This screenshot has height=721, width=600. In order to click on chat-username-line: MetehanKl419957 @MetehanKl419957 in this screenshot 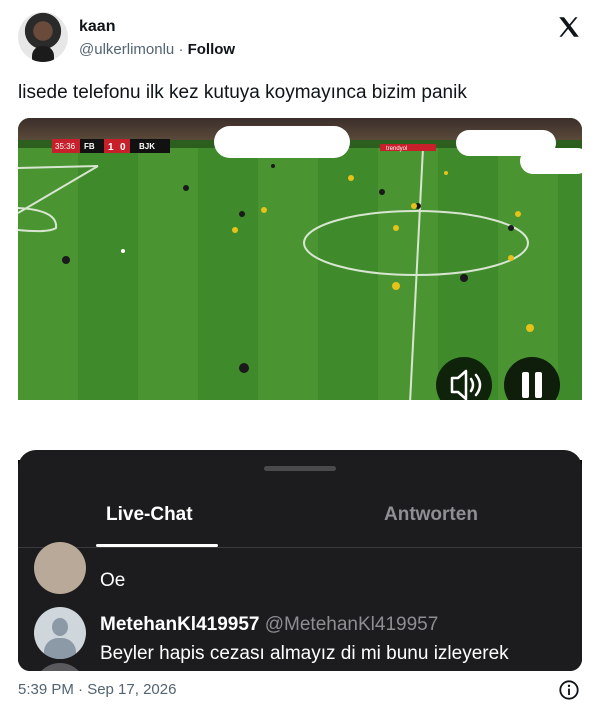, I will do `click(269, 625)`.